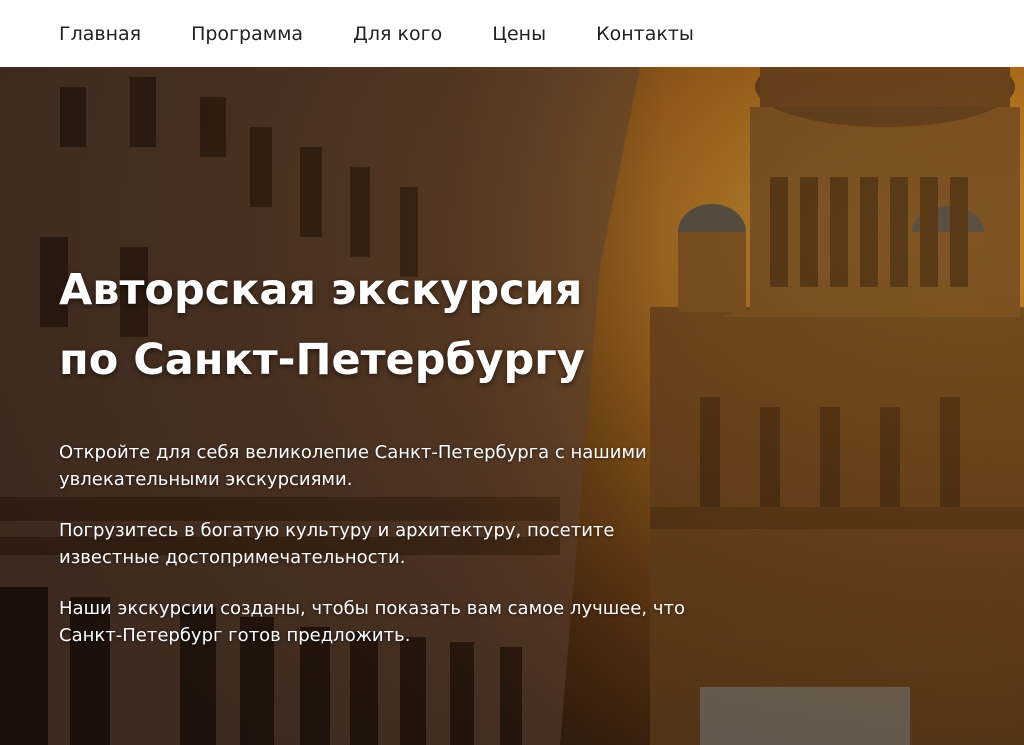 This screenshot has height=745, width=1024. I want to click on nav-link-program: Программа, so click(247, 34).